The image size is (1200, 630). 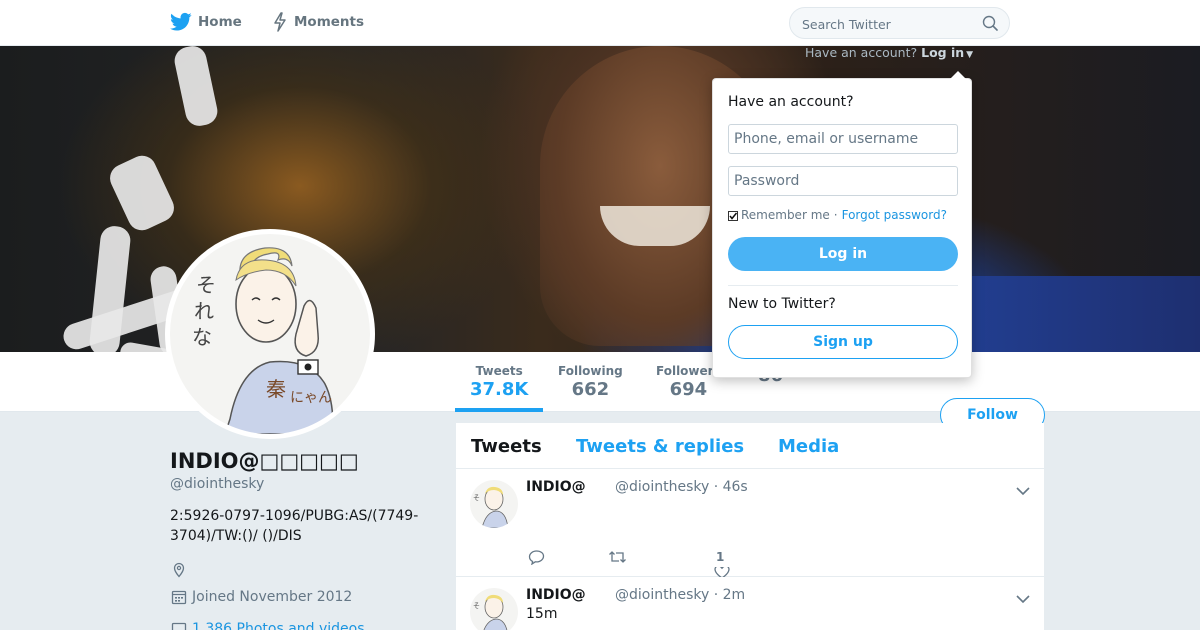 I want to click on like-count: 1, so click(x=720, y=557).